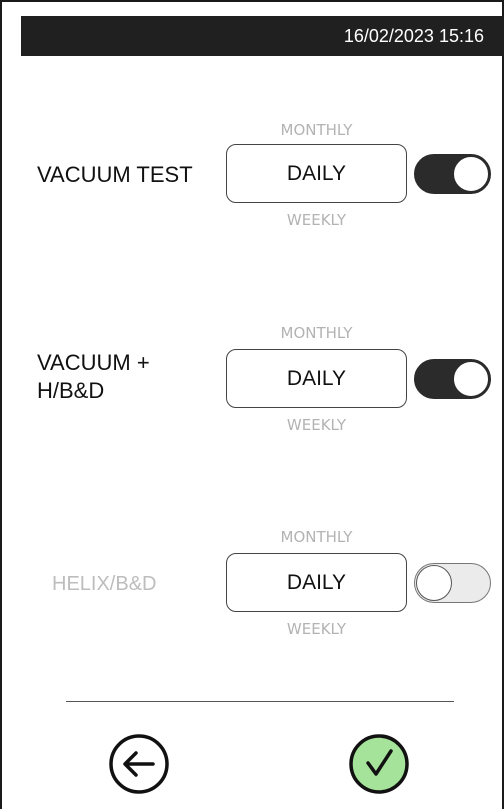 The height and width of the screenshot is (811, 504). I want to click on footer-divider, so click(260, 701).